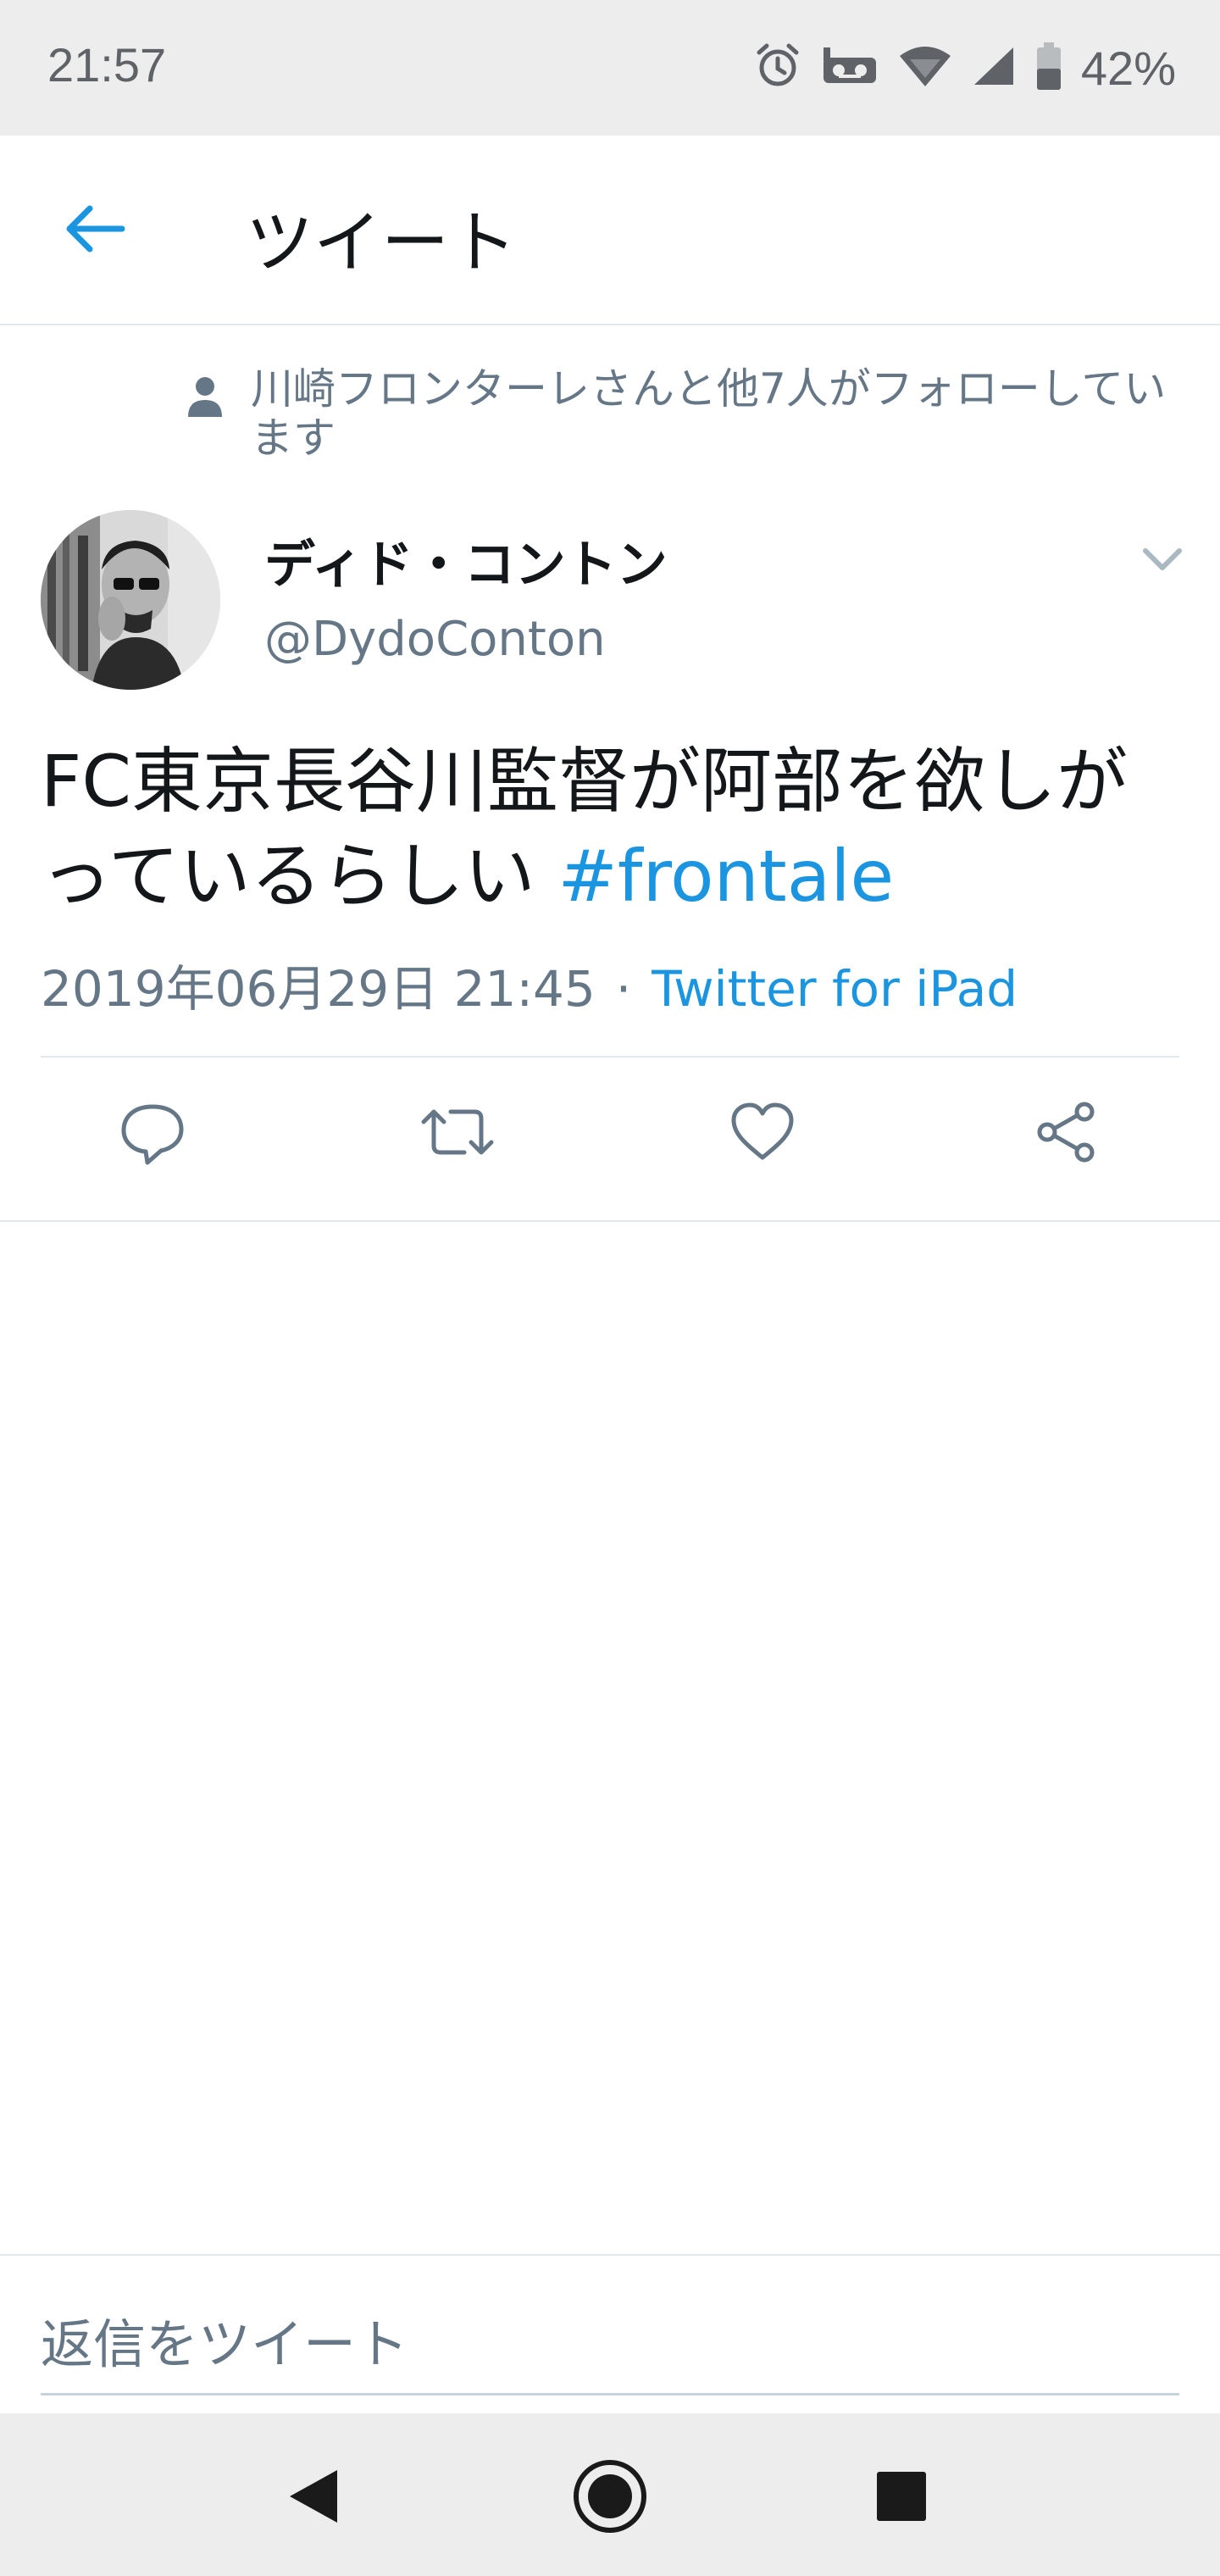 This screenshot has height=2576, width=1220. I want to click on social-context: 川崎フロンターレさんと他7人がフォローしています, so click(677, 413).